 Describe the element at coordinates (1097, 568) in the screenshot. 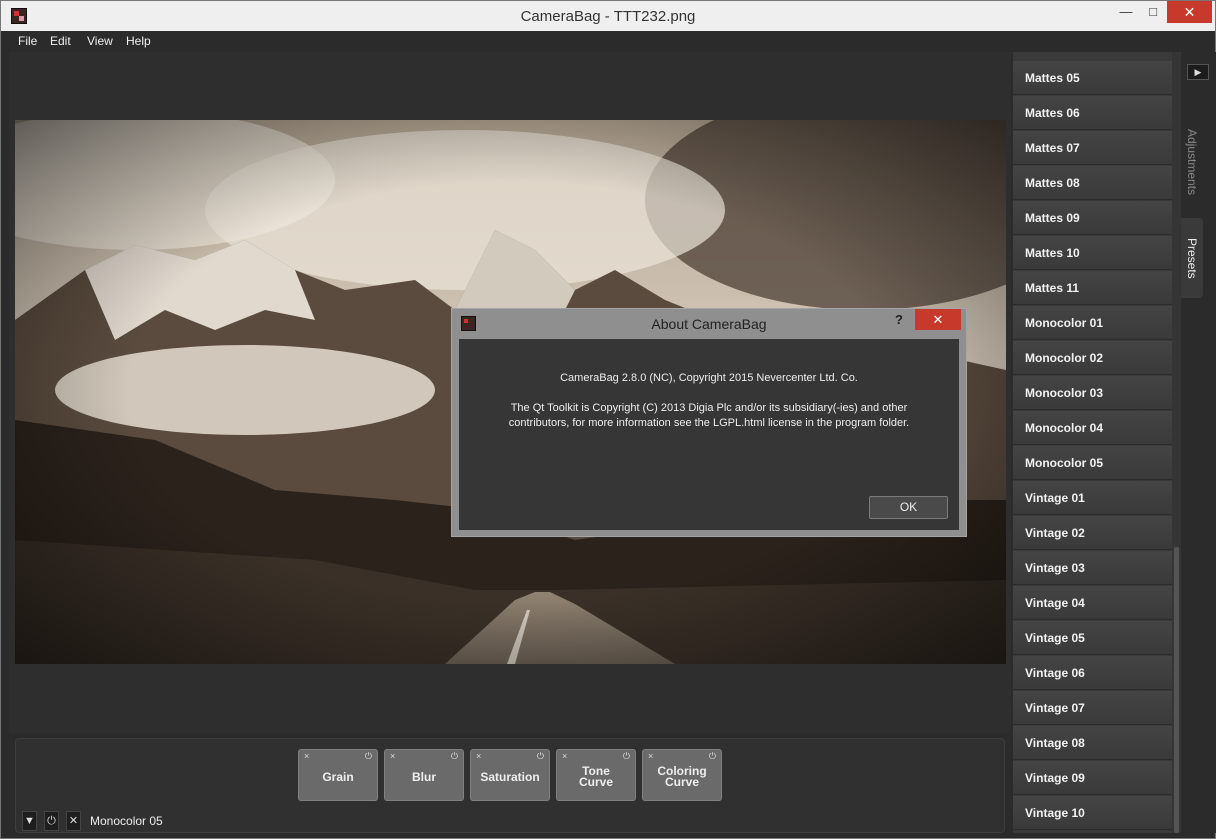

I see `preset-item: Vintage 03` at that location.